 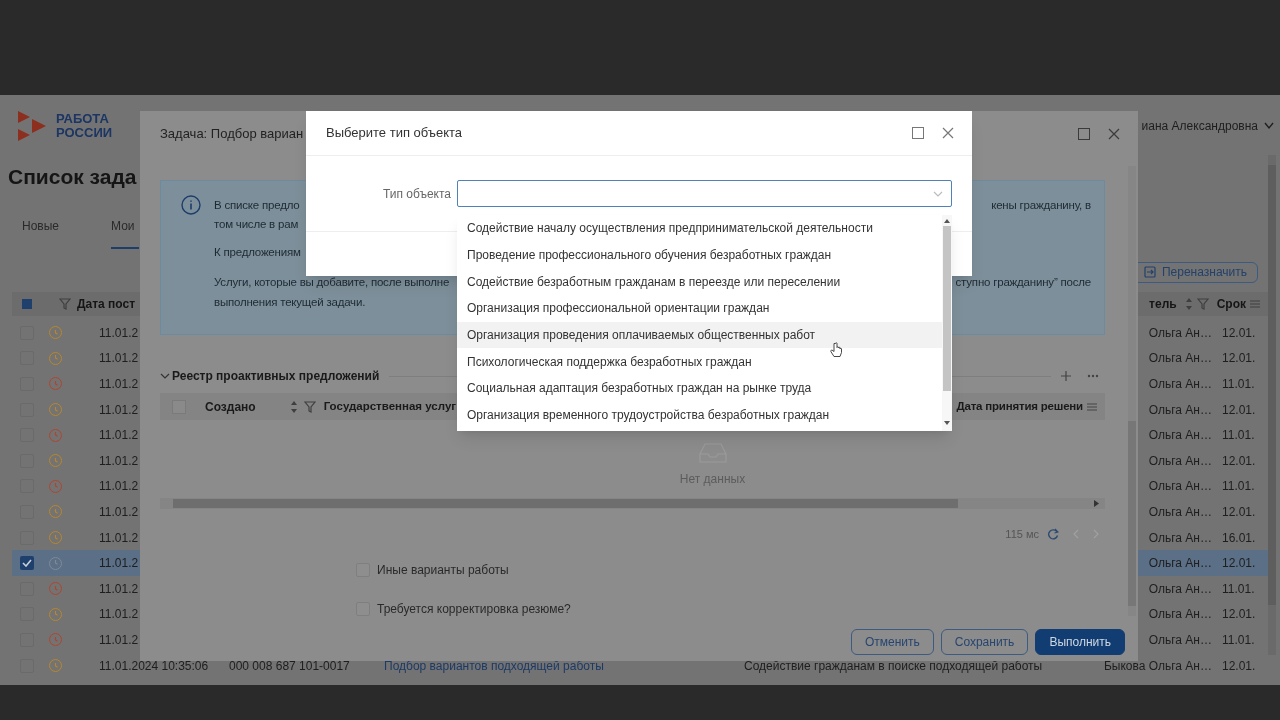 What do you see at coordinates (894, 666) in the screenshot?
I see `service-cell-text: Содействие гражданам в поиске подходящей работы` at bounding box center [894, 666].